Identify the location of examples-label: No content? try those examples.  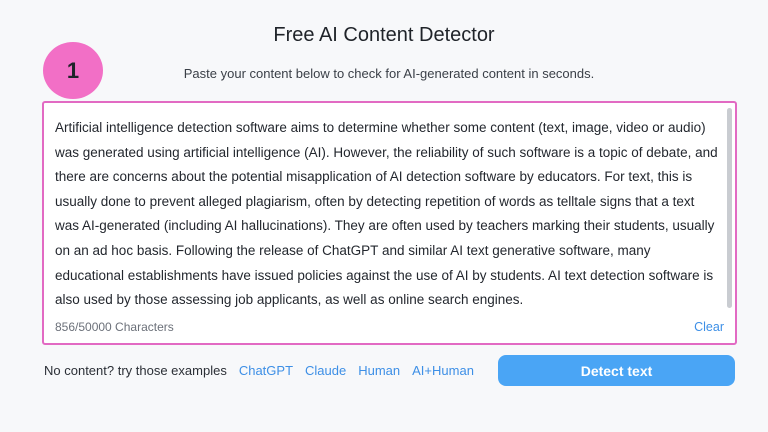
(135, 370).